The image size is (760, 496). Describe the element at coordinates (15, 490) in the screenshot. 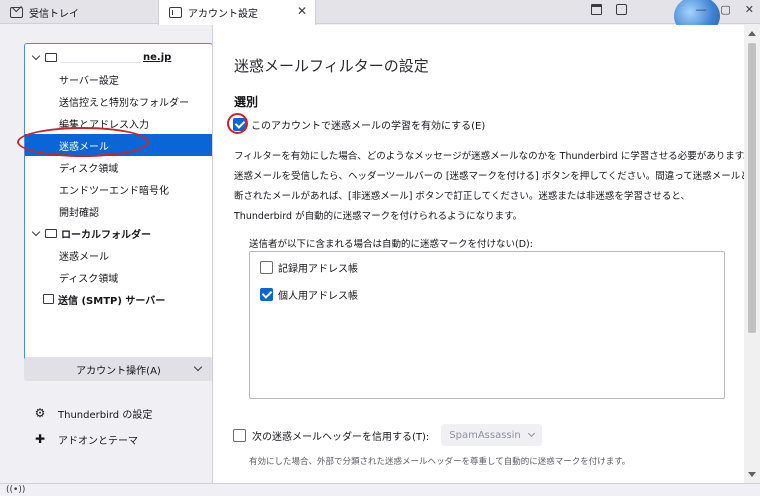

I see `activity-icon: ((•))` at that location.